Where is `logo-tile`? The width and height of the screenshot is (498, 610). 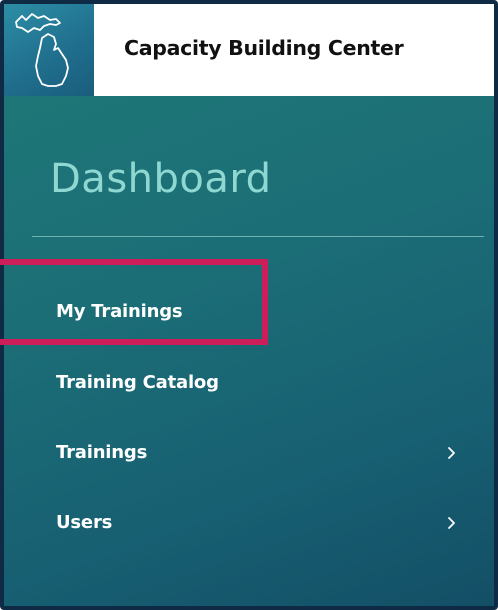
logo-tile is located at coordinates (49, 50).